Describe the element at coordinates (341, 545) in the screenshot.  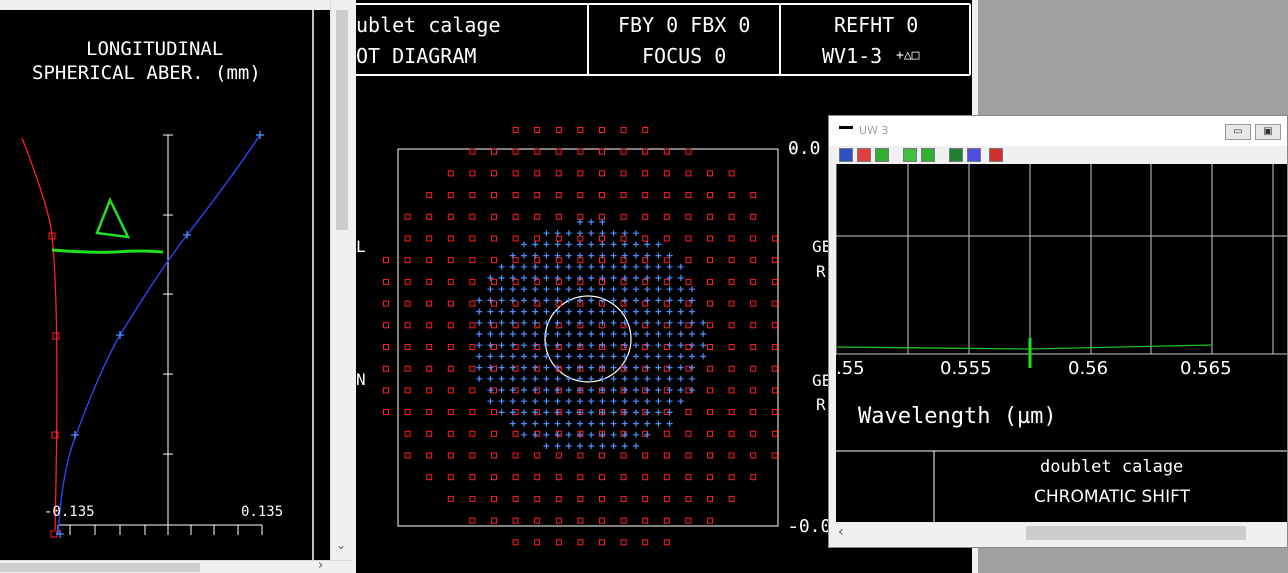
I see `scroll-down-arrow: ⌄` at that location.